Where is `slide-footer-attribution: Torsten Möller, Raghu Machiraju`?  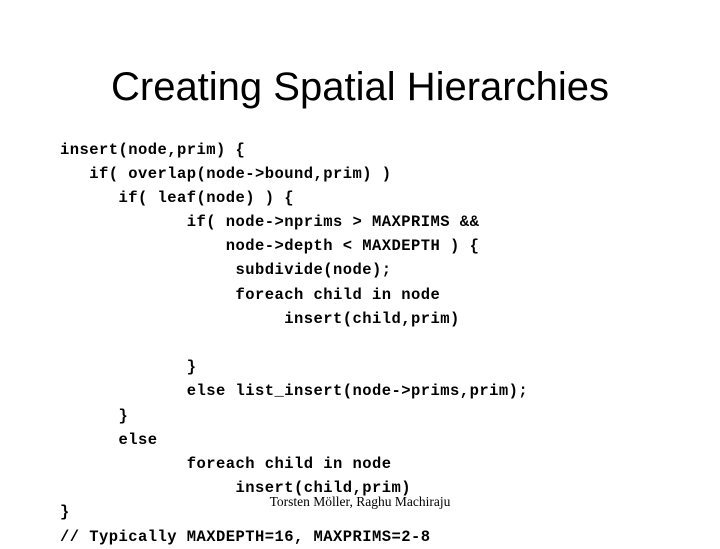 slide-footer-attribution: Torsten Möller, Raghu Machiraju is located at coordinates (360, 501).